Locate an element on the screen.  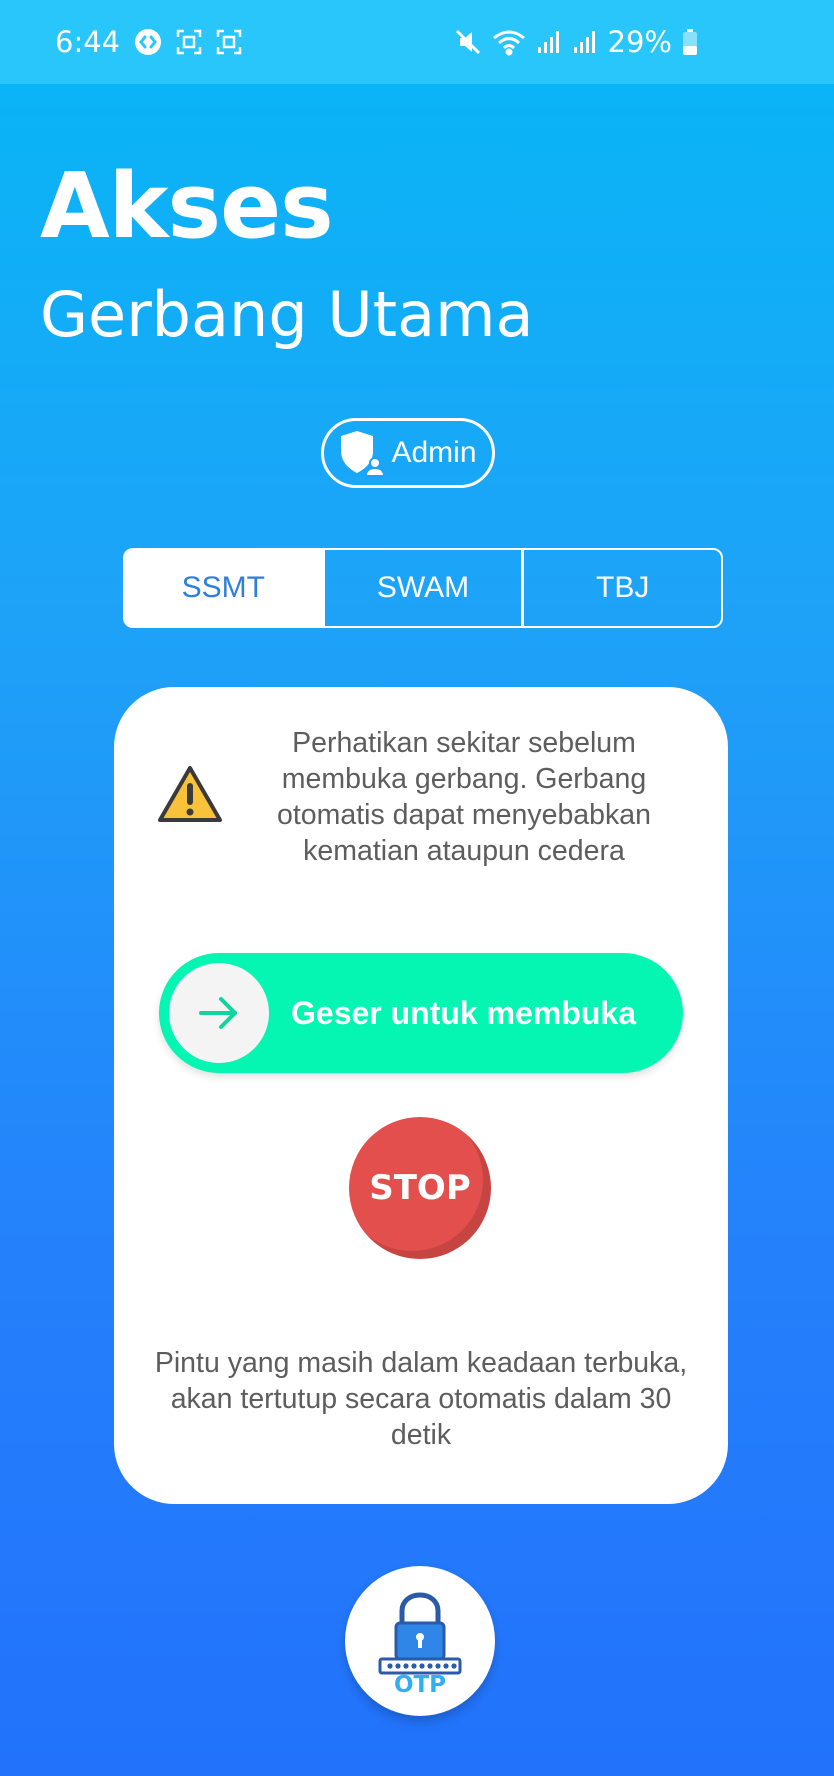
slider-label: Geser untuk membuka is located at coordinates (463, 1012).